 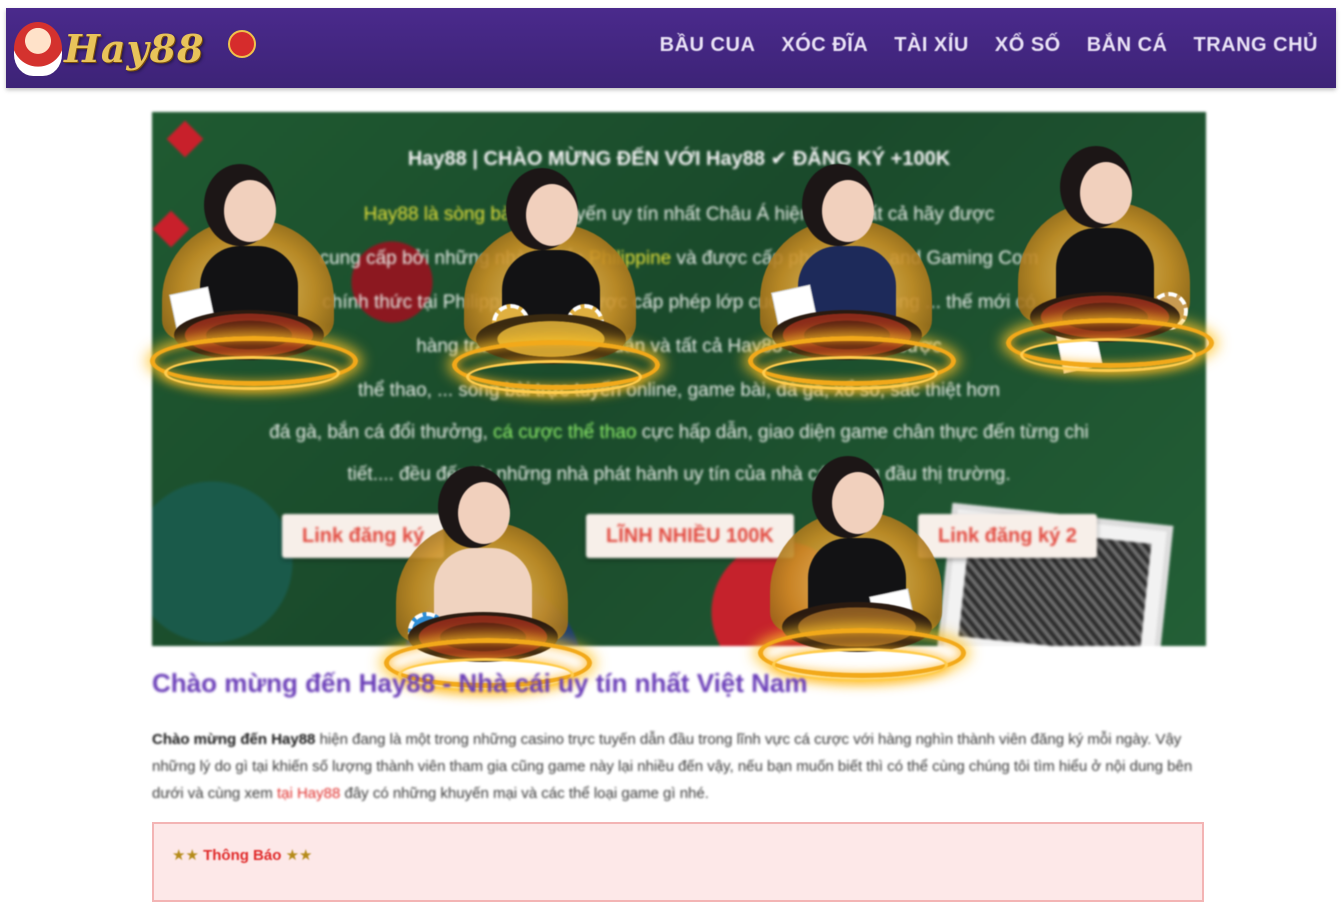 I want to click on notice-box: ★★ Thông Báo ★★, so click(x=678, y=862).